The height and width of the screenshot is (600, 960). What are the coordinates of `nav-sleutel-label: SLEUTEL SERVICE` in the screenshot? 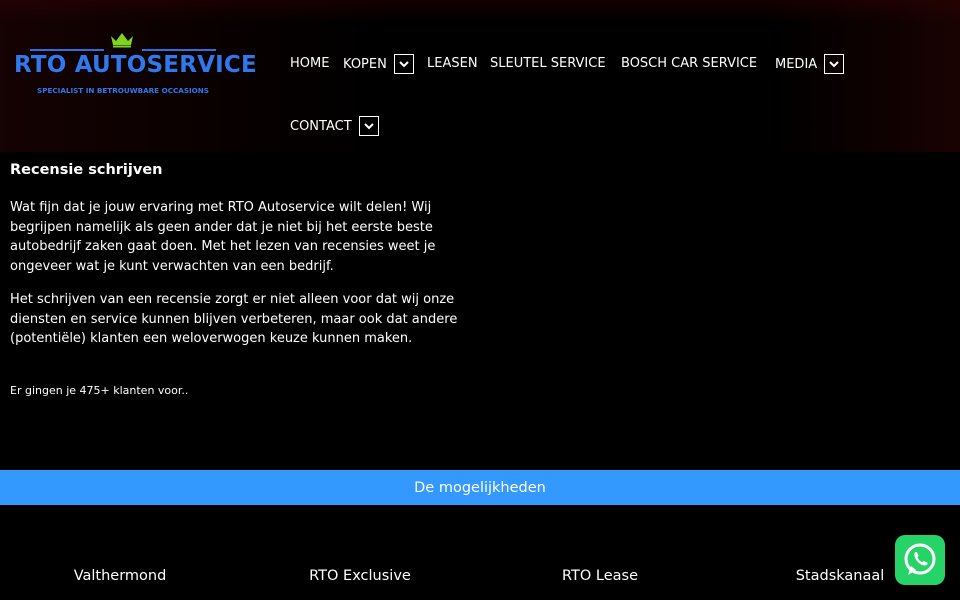 It's located at (548, 63).